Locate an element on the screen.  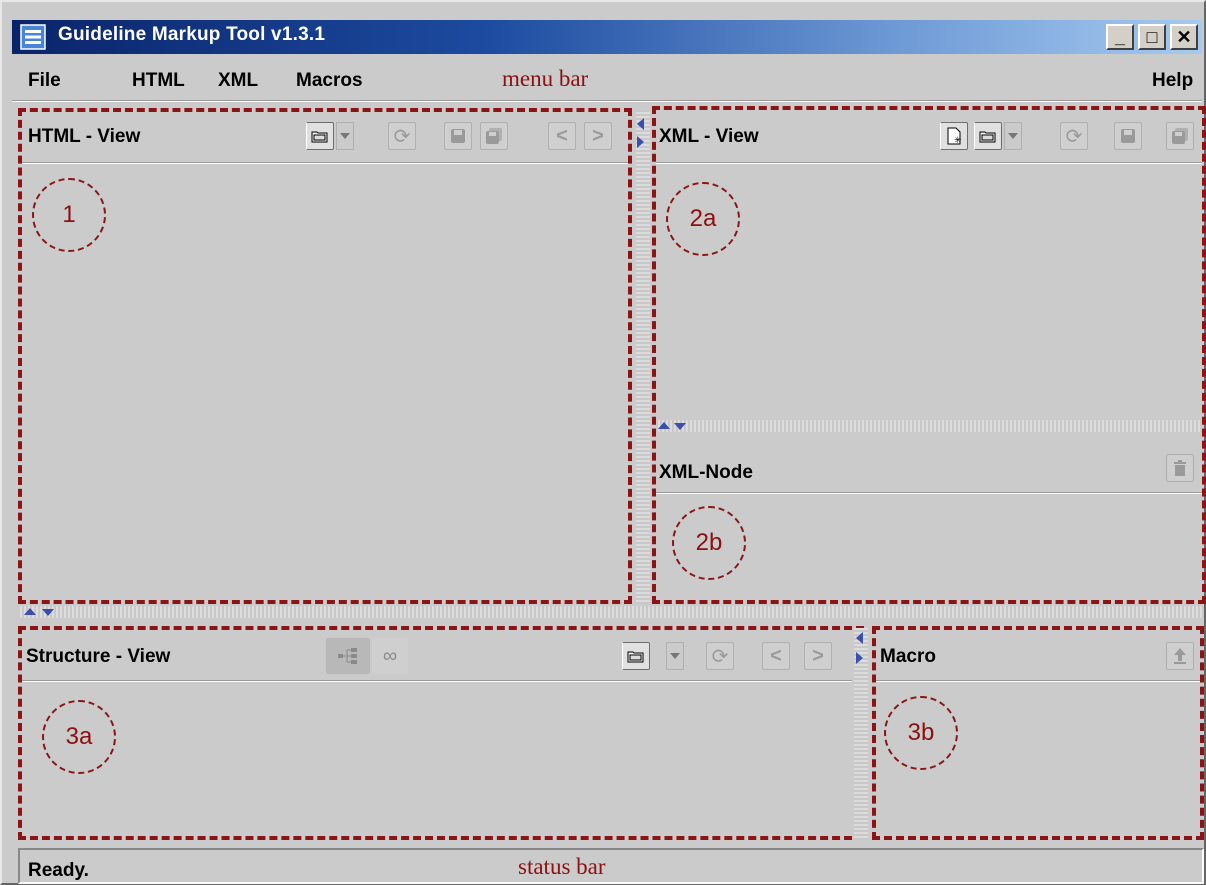
top-vertical-splitter is located at coordinates (643, 357).